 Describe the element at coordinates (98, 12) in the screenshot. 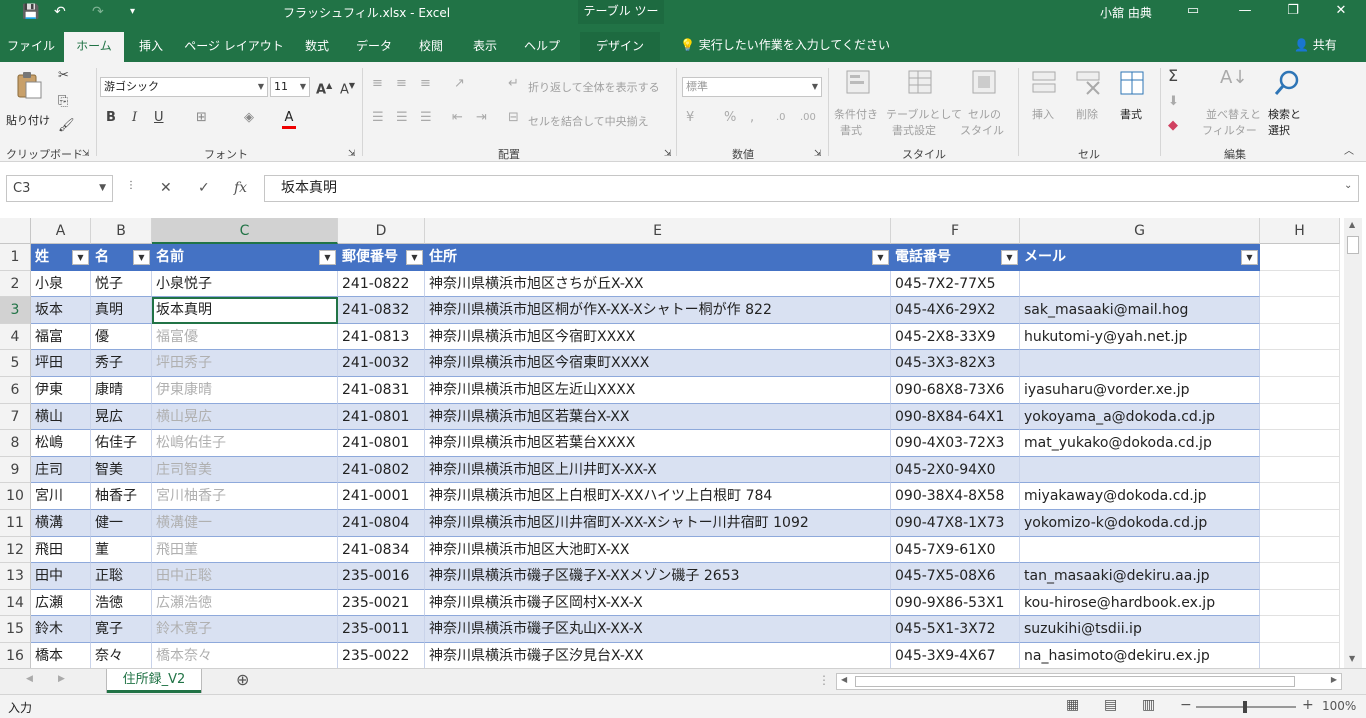

I see `redo-icon: ↷` at that location.